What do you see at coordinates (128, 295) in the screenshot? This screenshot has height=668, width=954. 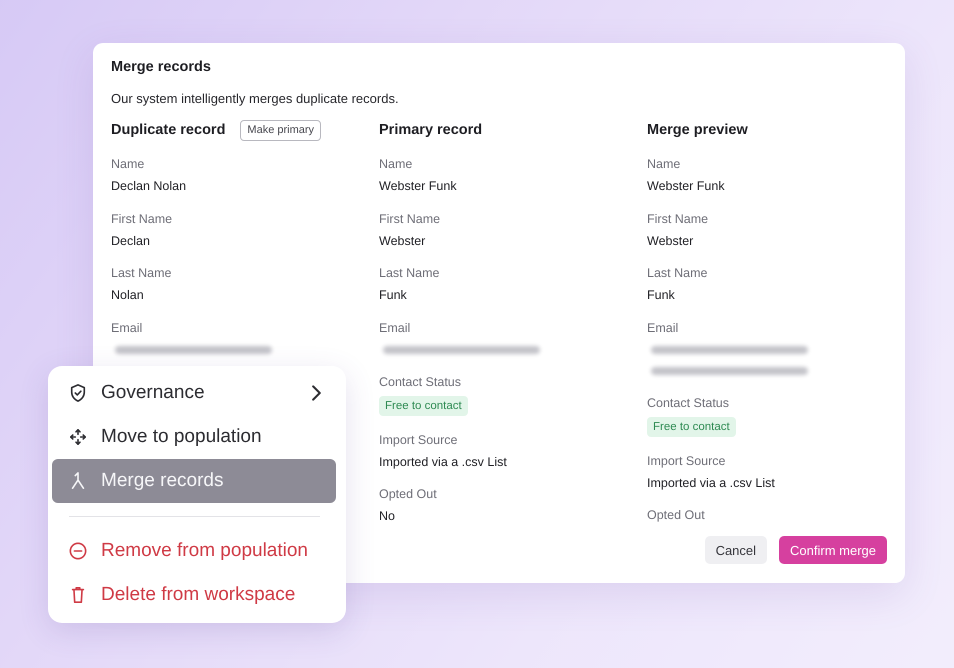 I see `field-value: Nolan` at bounding box center [128, 295].